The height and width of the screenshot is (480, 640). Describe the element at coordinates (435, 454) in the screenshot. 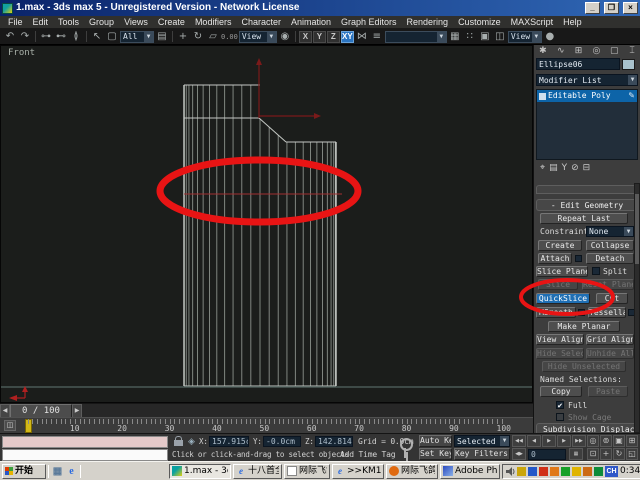

I see `set-key-button: Set Key` at that location.